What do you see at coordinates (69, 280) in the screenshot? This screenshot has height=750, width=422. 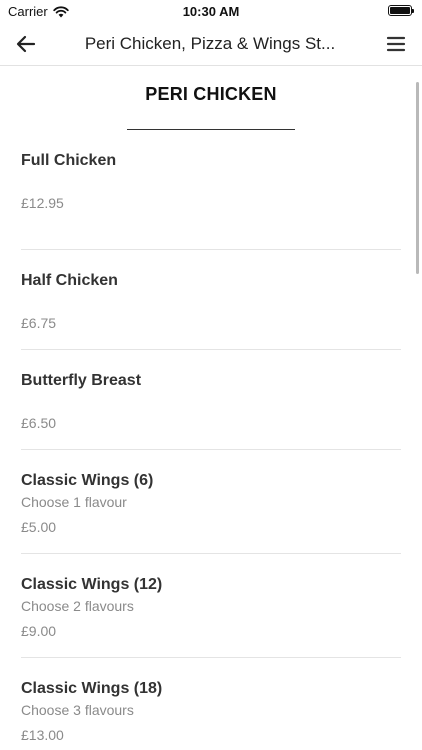 I see `menu-item-name: Half Chicken` at bounding box center [69, 280].